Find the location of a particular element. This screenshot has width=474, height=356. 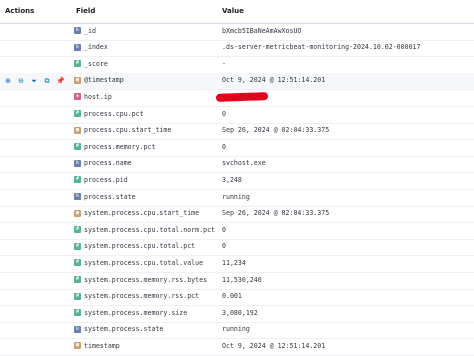

table-row: k process.name svchost.exe is located at coordinates (237, 165).